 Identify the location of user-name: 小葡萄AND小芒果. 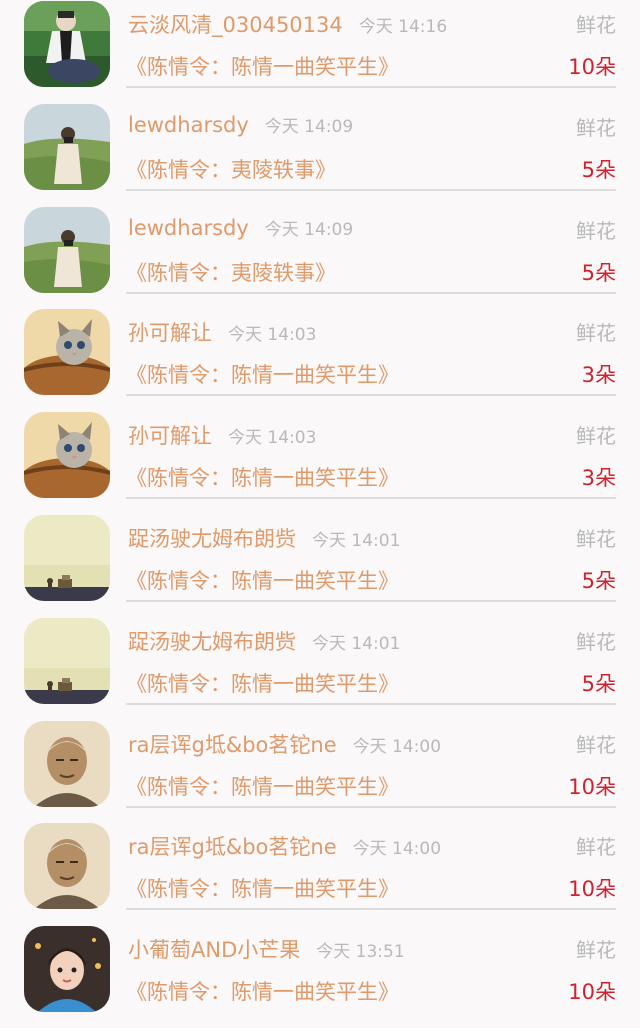
(214, 950).